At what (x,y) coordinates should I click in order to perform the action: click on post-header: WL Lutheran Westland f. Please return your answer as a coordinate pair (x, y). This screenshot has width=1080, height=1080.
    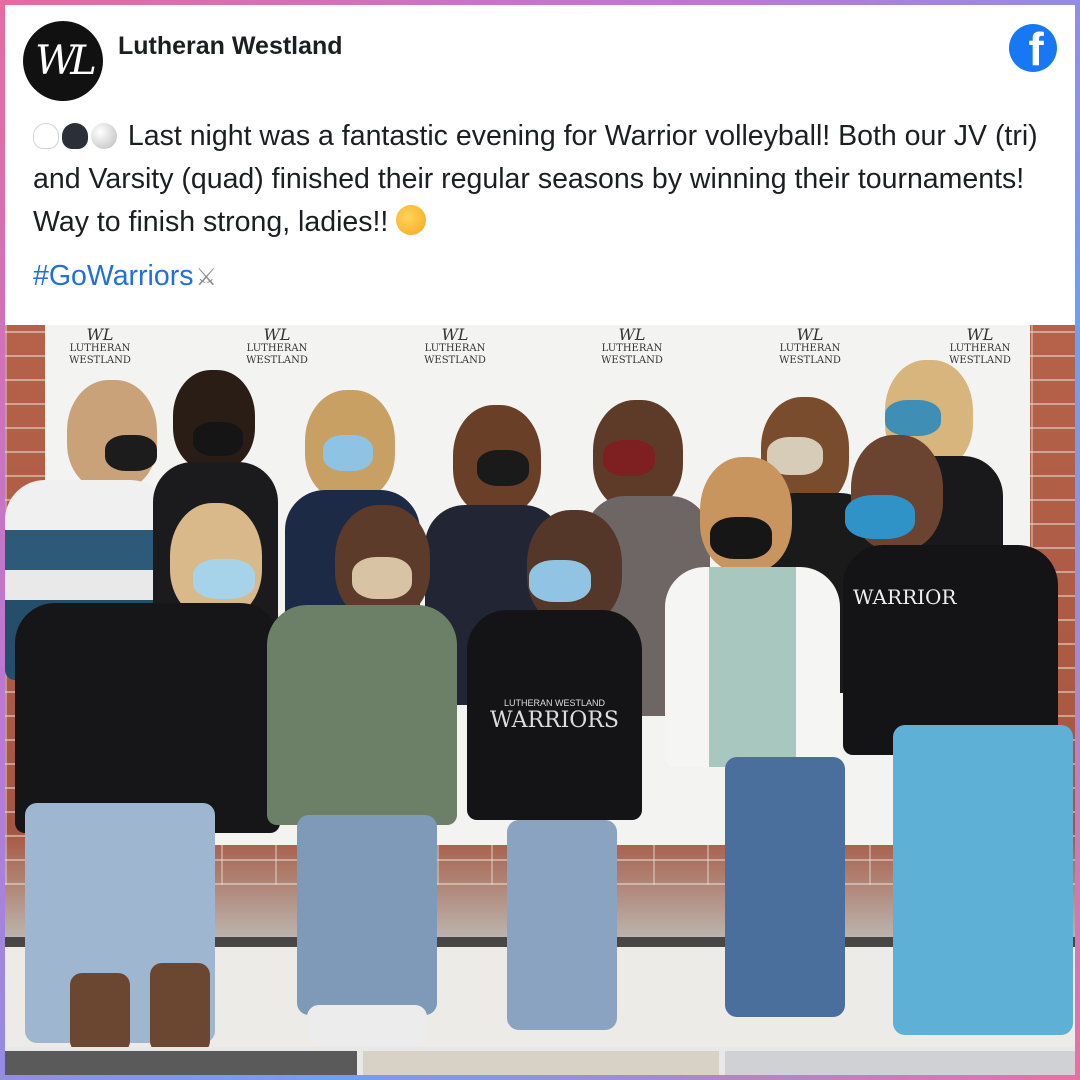
    Looking at the image, I should click on (540, 55).